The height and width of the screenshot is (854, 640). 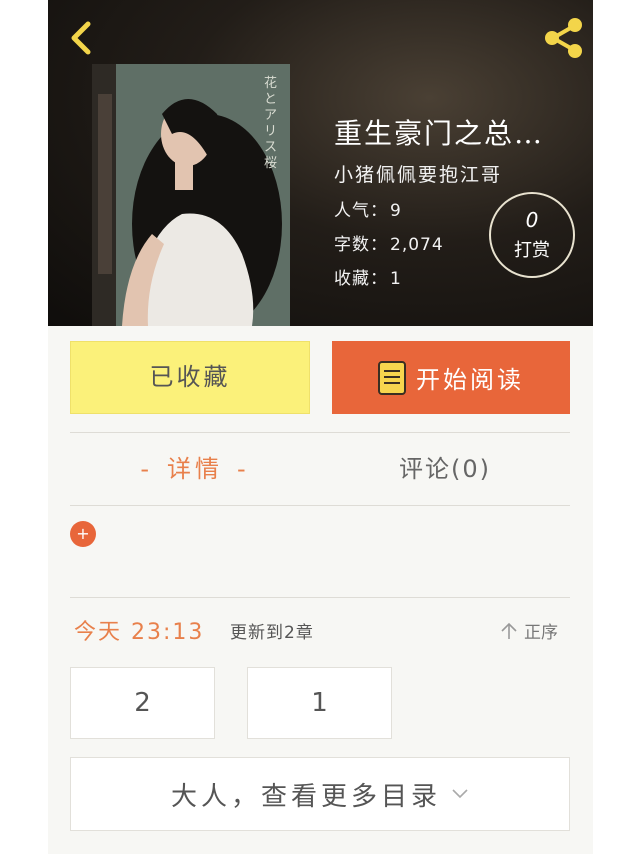 I want to click on share-icon, so click(x=563, y=38).